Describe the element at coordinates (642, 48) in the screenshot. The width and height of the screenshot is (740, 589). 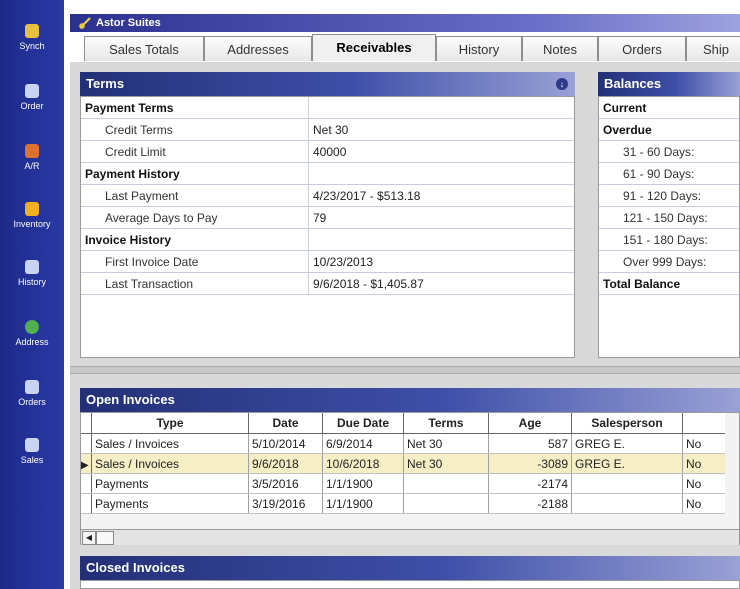
I see `tab-orders: Orders` at that location.